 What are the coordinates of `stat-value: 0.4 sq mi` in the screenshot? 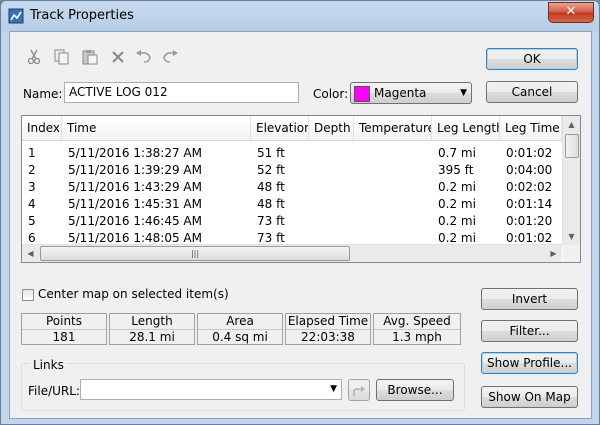 It's located at (240, 337).